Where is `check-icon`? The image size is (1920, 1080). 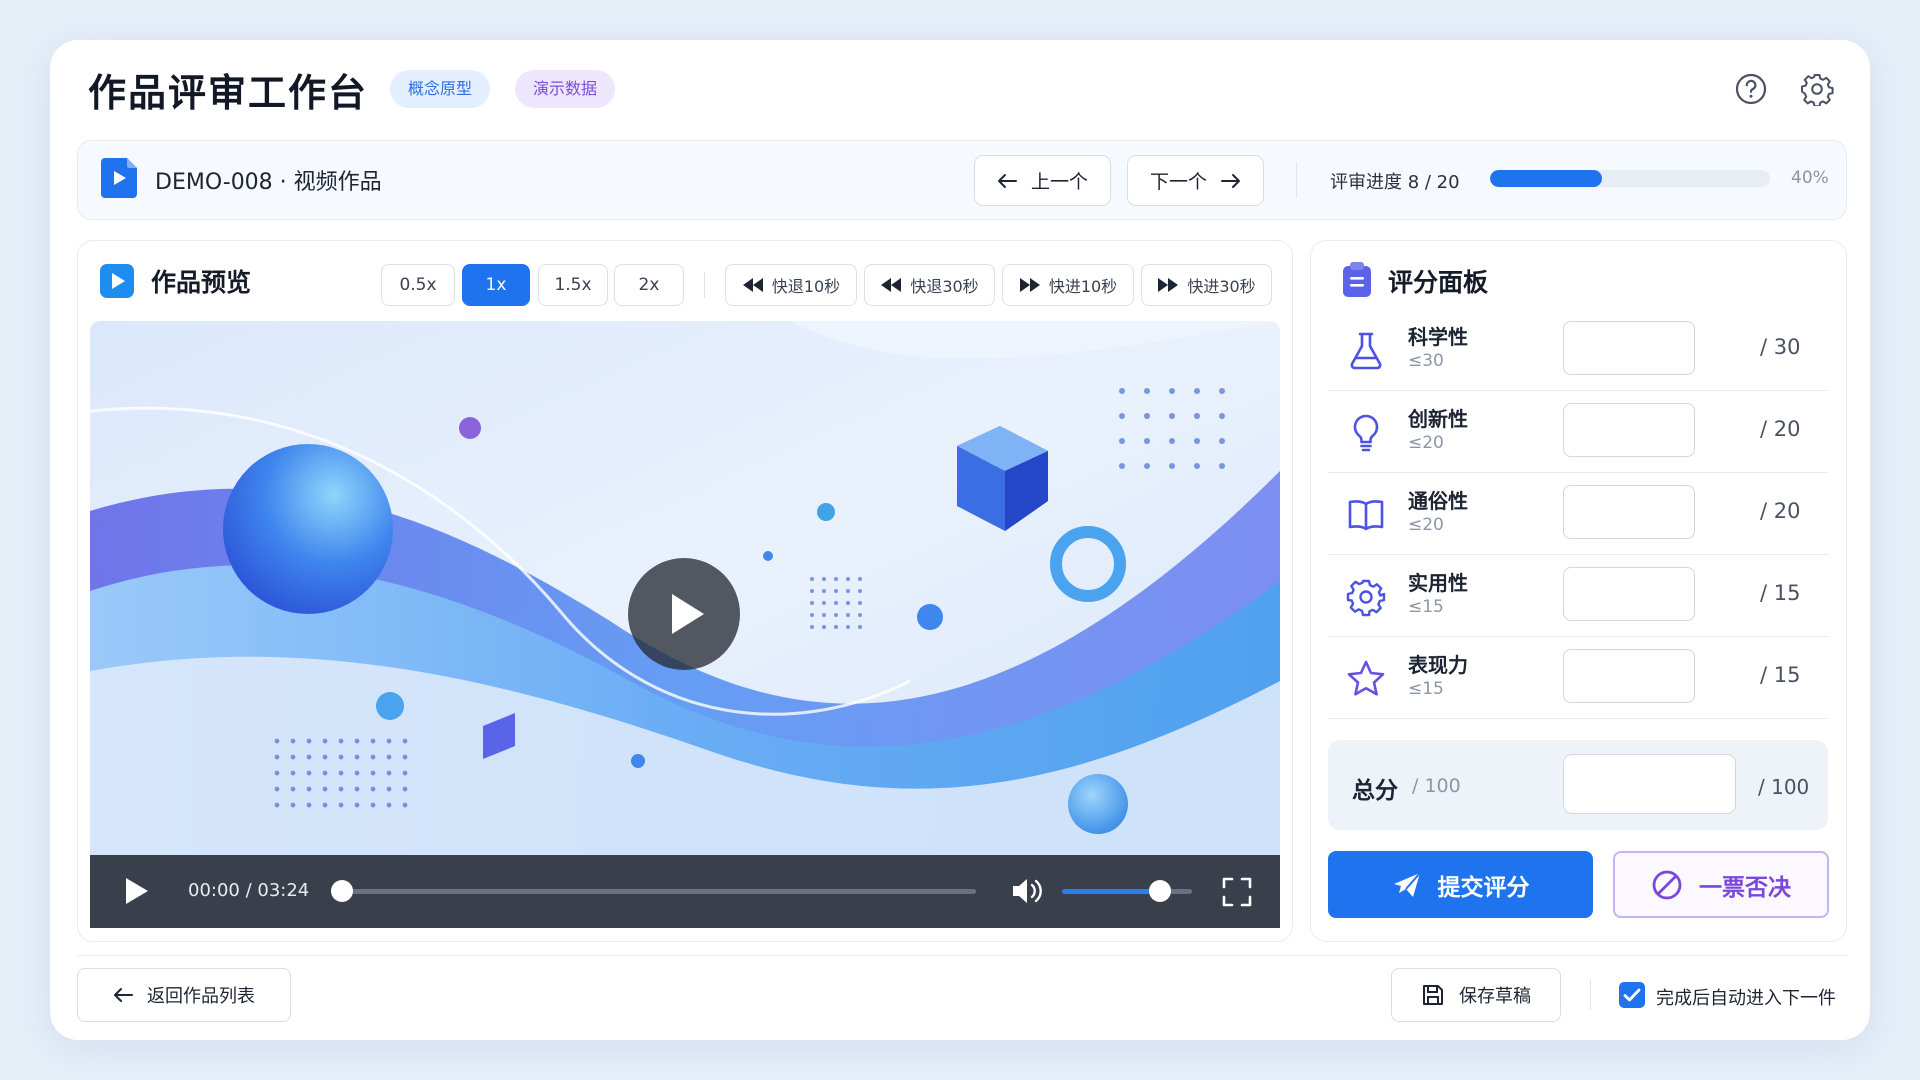 check-icon is located at coordinates (1632, 995).